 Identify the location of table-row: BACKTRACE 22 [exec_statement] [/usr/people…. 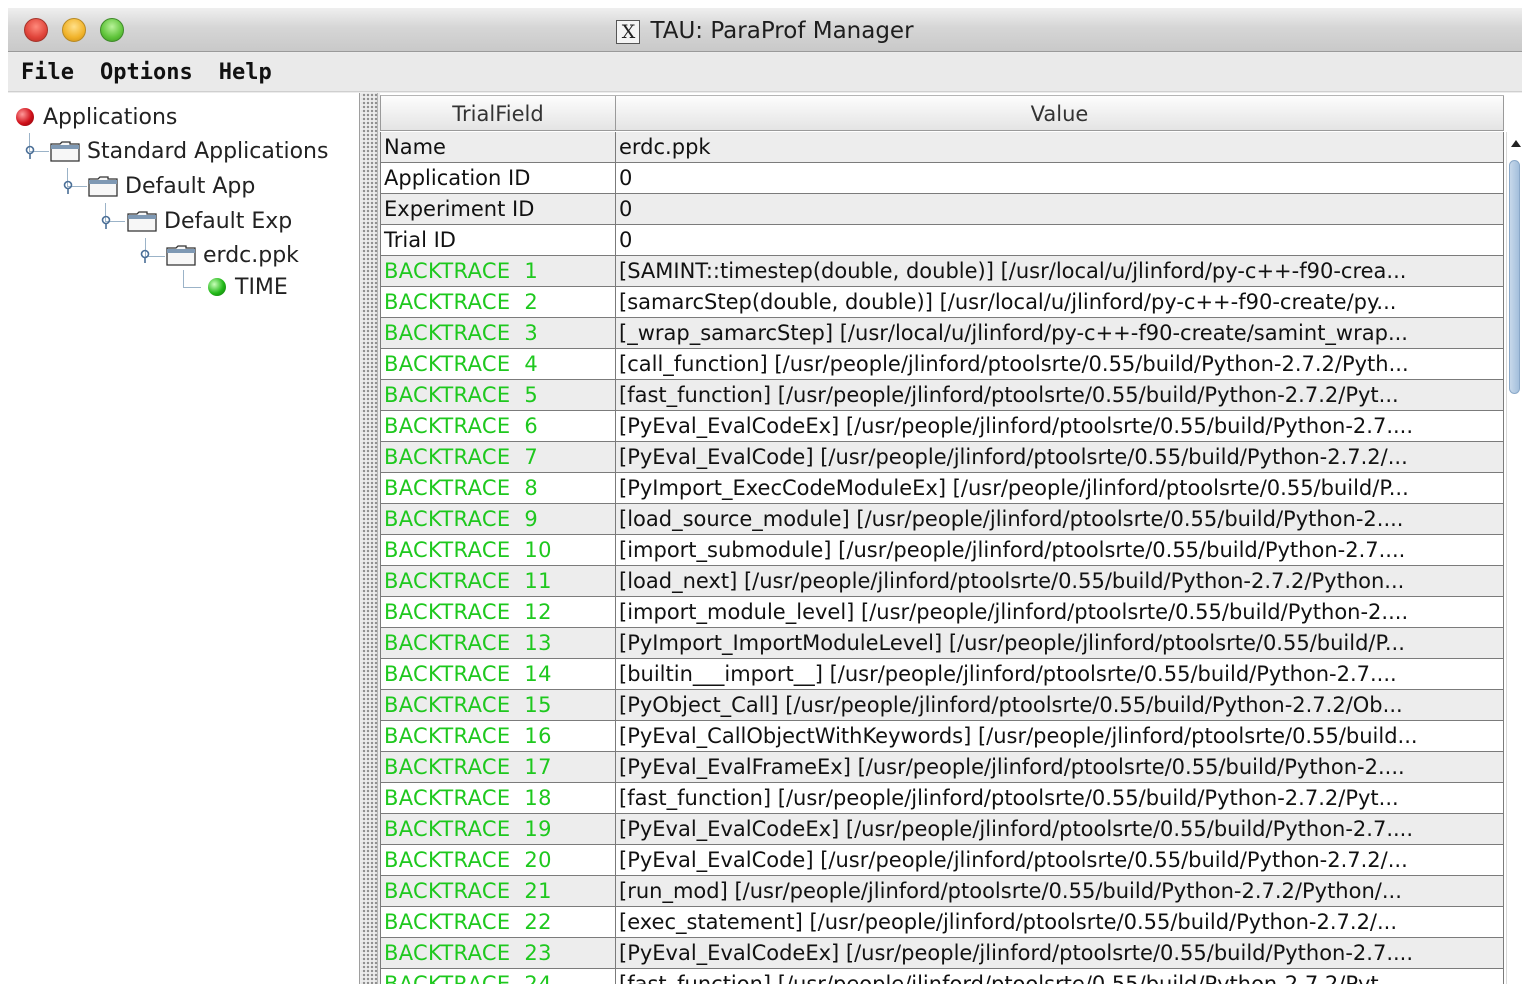
(942, 922).